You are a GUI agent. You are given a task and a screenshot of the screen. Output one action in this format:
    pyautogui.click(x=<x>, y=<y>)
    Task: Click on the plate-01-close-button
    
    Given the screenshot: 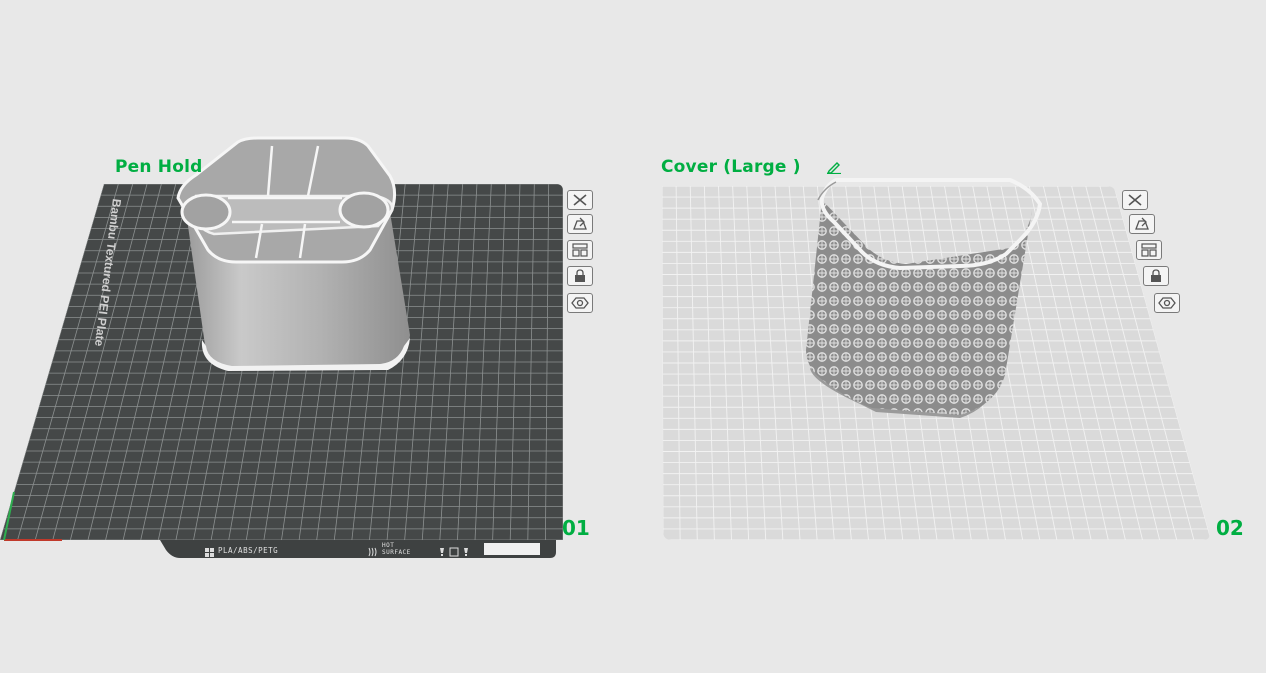 What is the action you would take?
    pyautogui.click(x=580, y=200)
    